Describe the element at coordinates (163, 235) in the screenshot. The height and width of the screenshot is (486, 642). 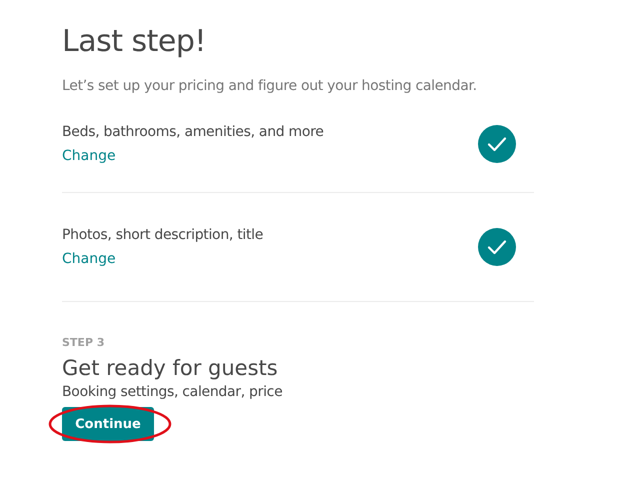
I see `step-label: Photos, short description, title` at that location.